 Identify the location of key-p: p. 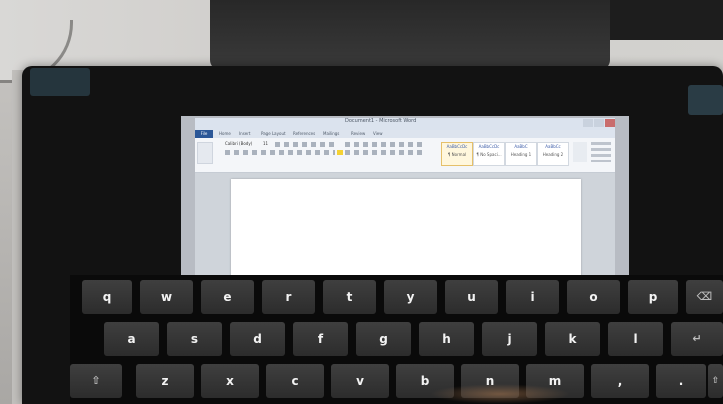
(653, 297).